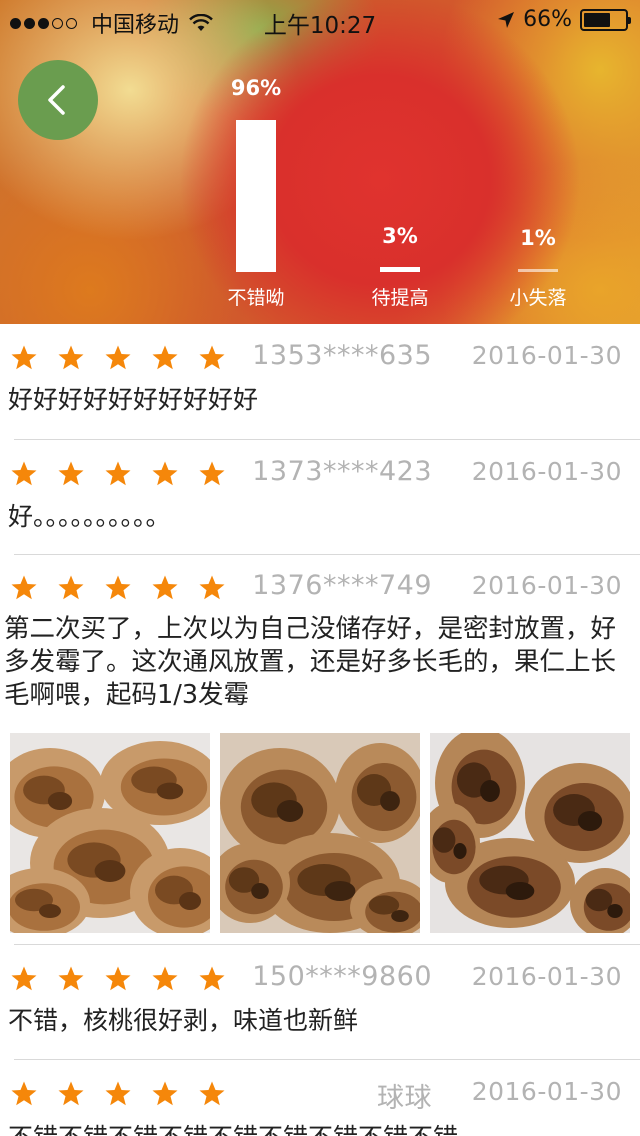 This screenshot has width=640, height=1136. Describe the element at coordinates (320, 382) in the screenshot. I see `review-item: 1353****635 2016-01-30 好好好好好好好好好好` at that location.